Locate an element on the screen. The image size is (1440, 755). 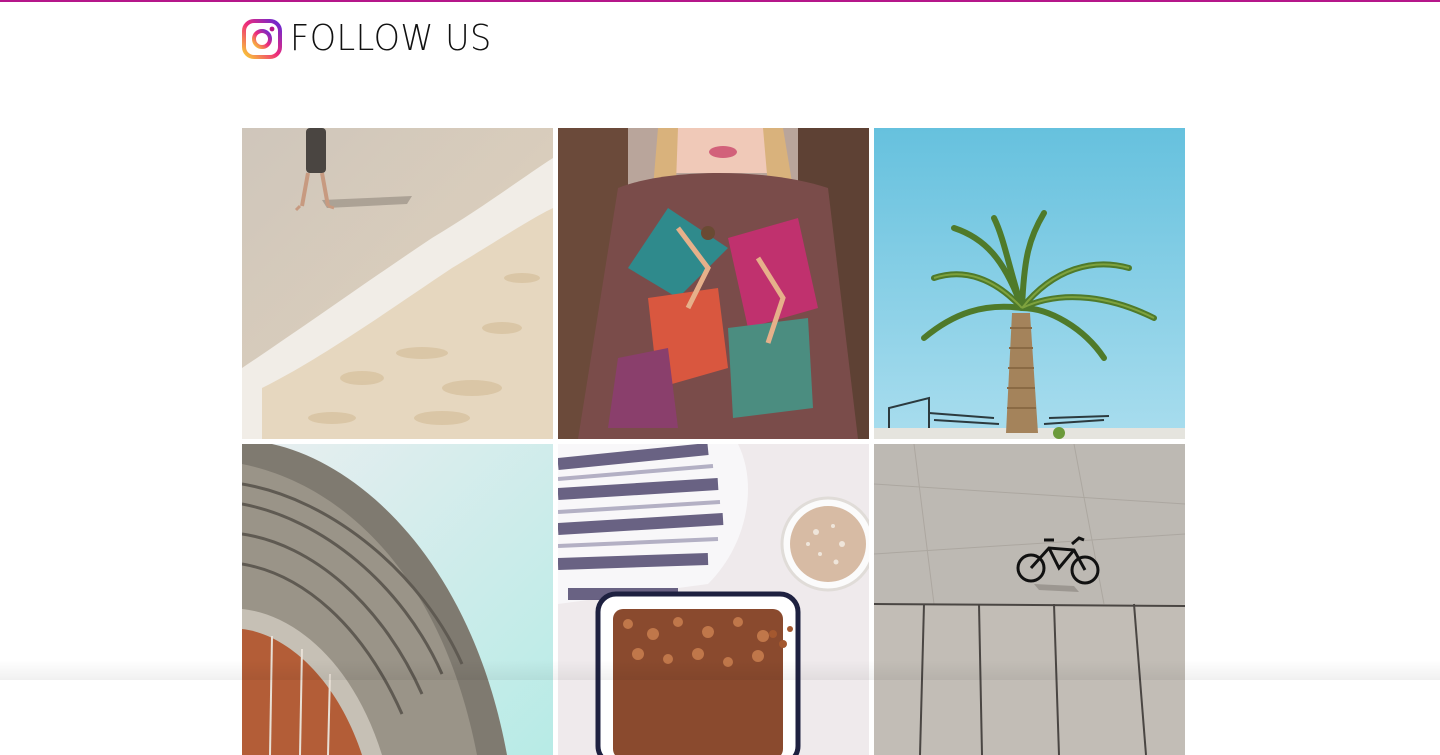
gallery-photo-poncho is located at coordinates (713, 283).